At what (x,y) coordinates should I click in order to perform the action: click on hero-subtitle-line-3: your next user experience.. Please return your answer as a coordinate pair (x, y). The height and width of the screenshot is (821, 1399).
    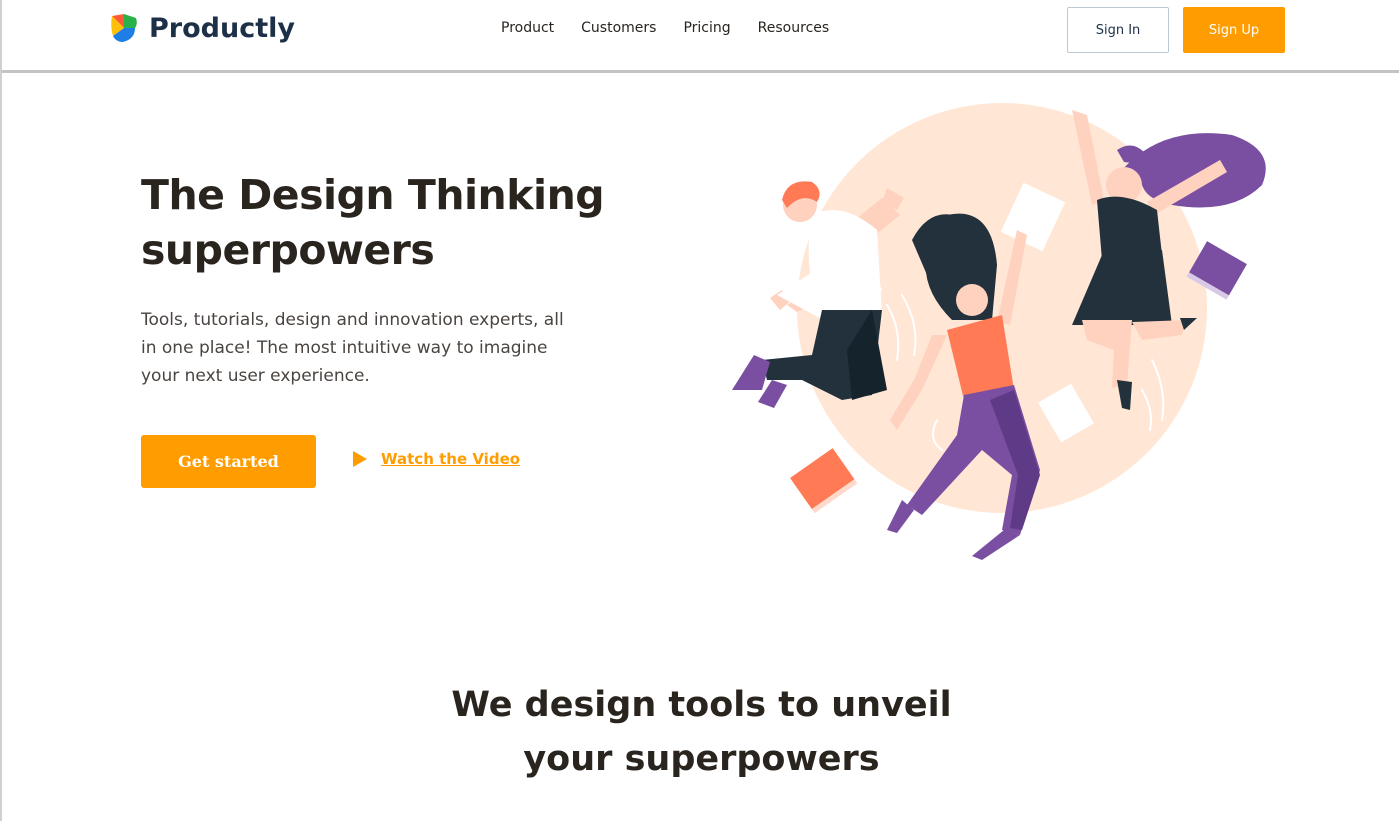
    Looking at the image, I should click on (255, 376).